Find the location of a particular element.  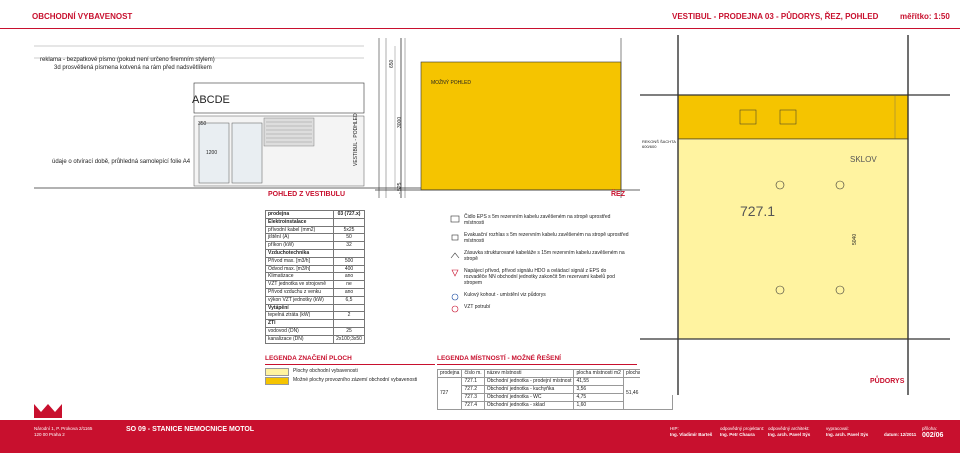

tech-table-value: 32 is located at coordinates (349, 245).